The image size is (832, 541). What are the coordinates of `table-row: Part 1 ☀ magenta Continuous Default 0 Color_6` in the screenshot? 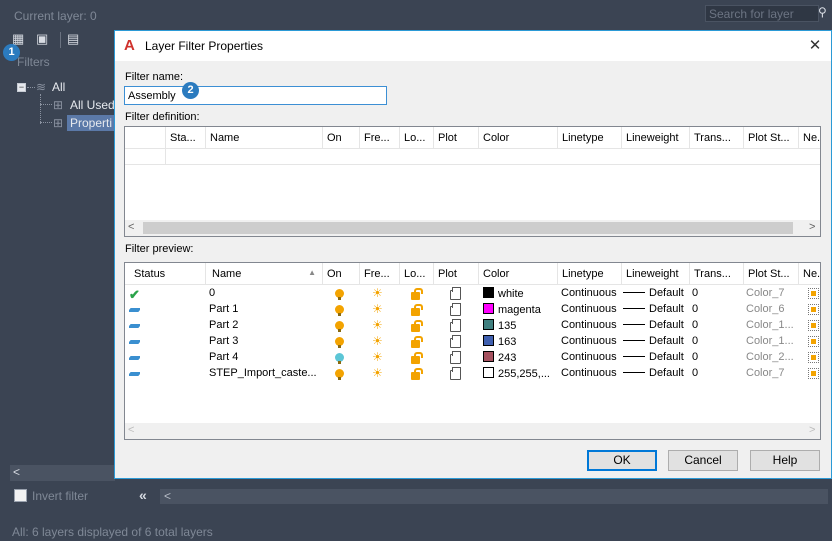 It's located at (472, 310).